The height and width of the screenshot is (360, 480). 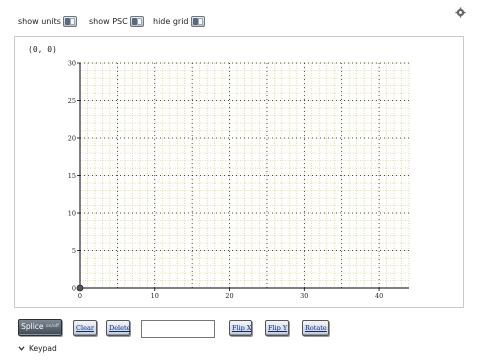 What do you see at coordinates (277, 328) in the screenshot?
I see `flip-y-button: Flip Y` at bounding box center [277, 328].